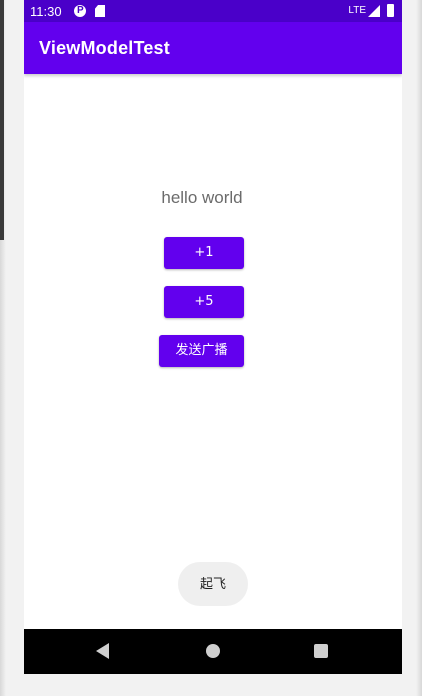 This screenshot has width=422, height=696. Describe the element at coordinates (2, 120) in the screenshot. I see `device-bezel` at that location.